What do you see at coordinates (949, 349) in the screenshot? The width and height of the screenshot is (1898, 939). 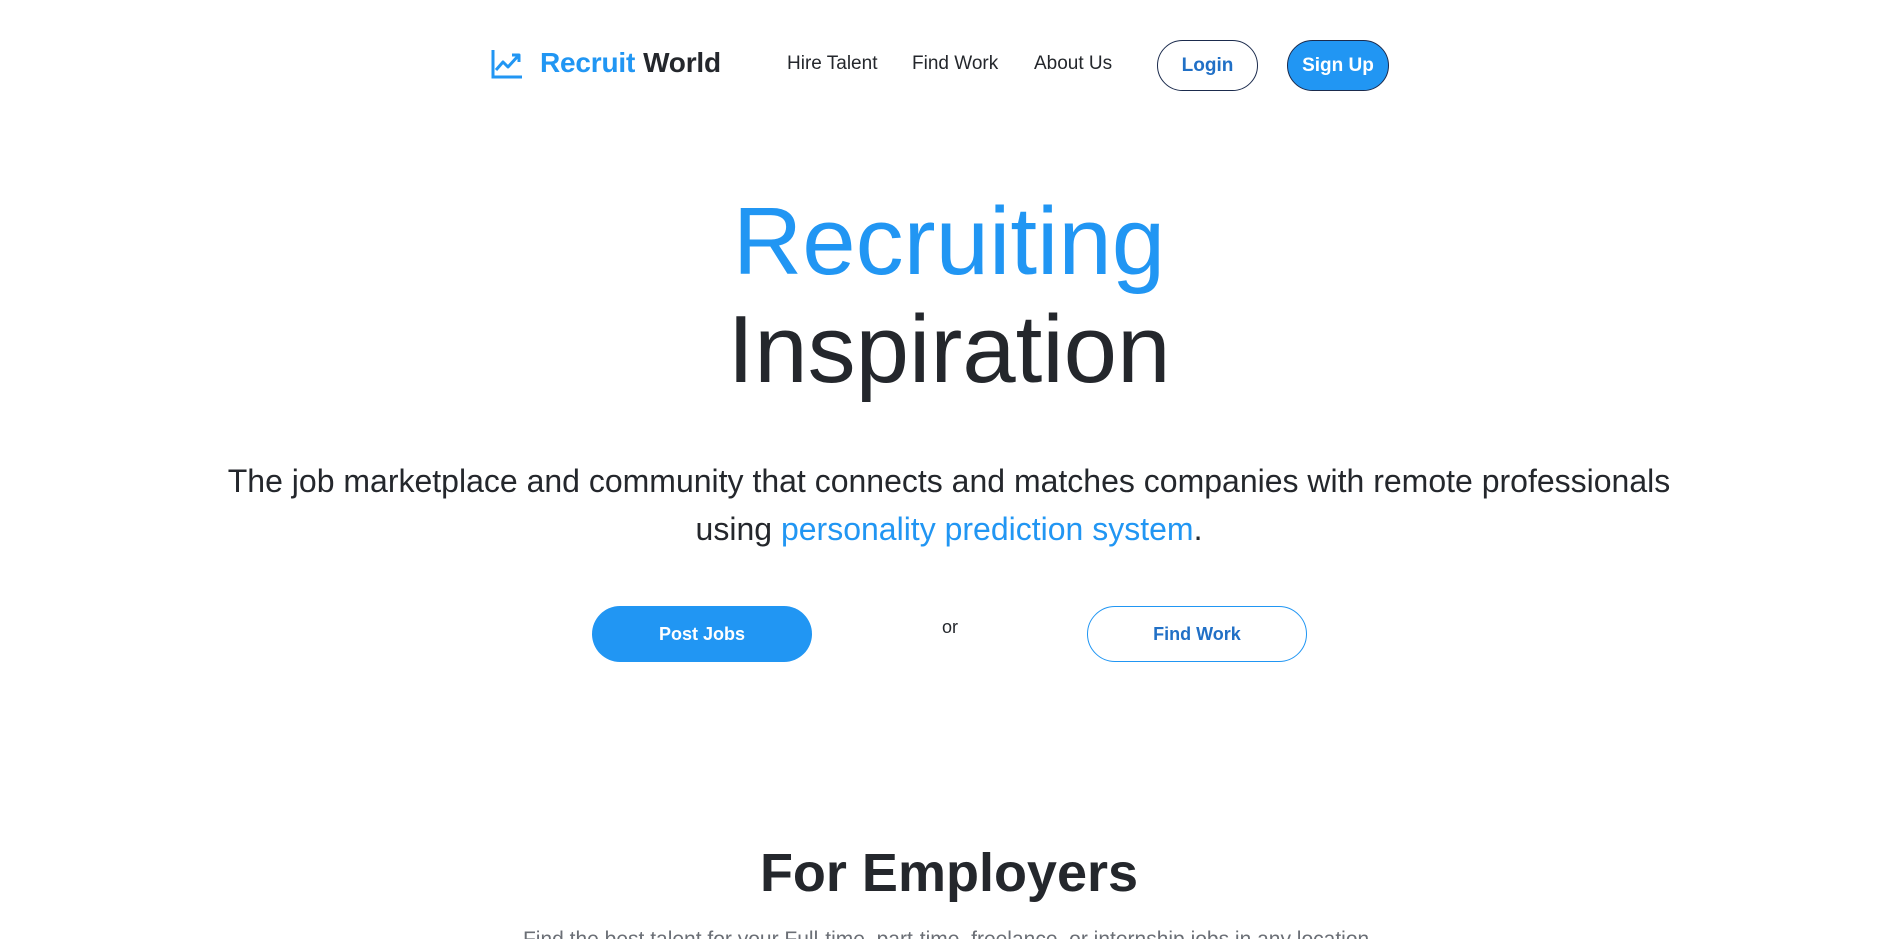 I see `hero-title-line2: Inspiration` at bounding box center [949, 349].